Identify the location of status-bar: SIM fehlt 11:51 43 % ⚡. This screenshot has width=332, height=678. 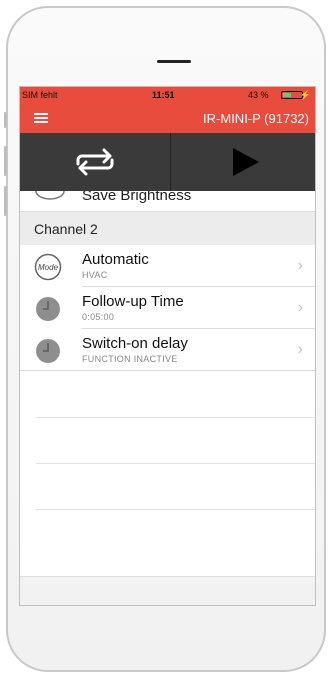
(167, 95).